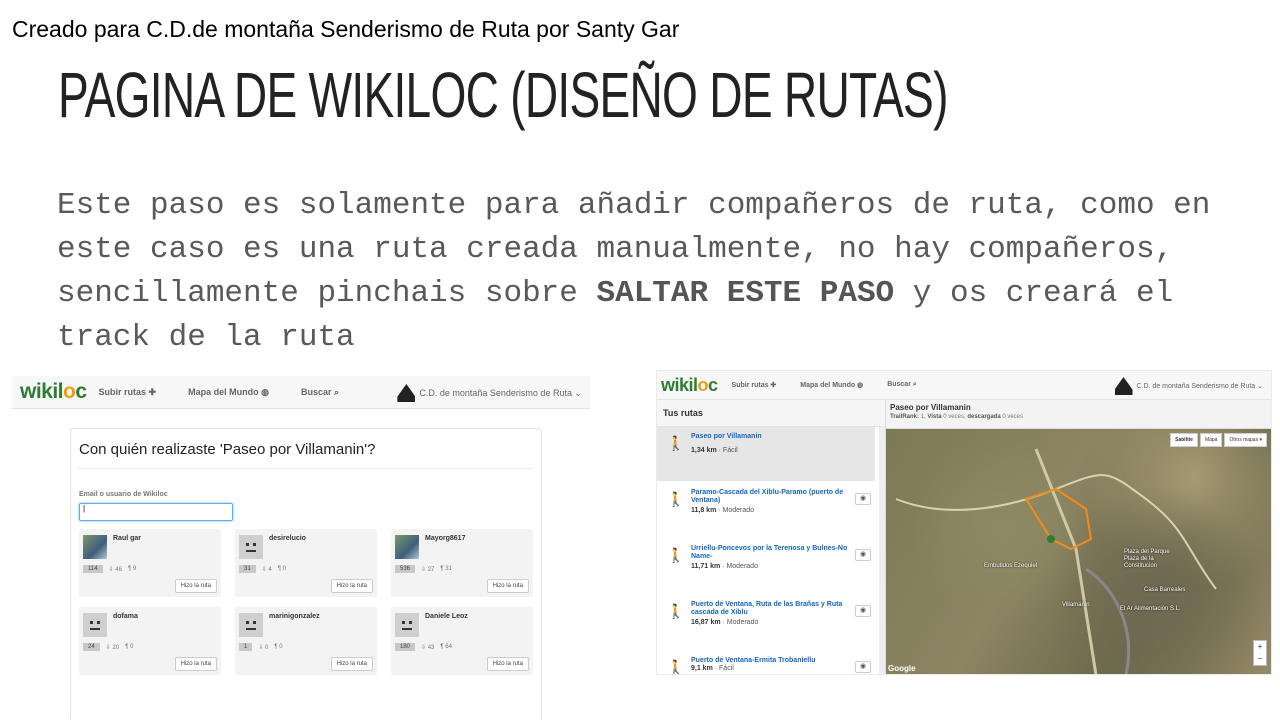 The width and height of the screenshot is (1280, 720). I want to click on email-input: |, so click(156, 512).